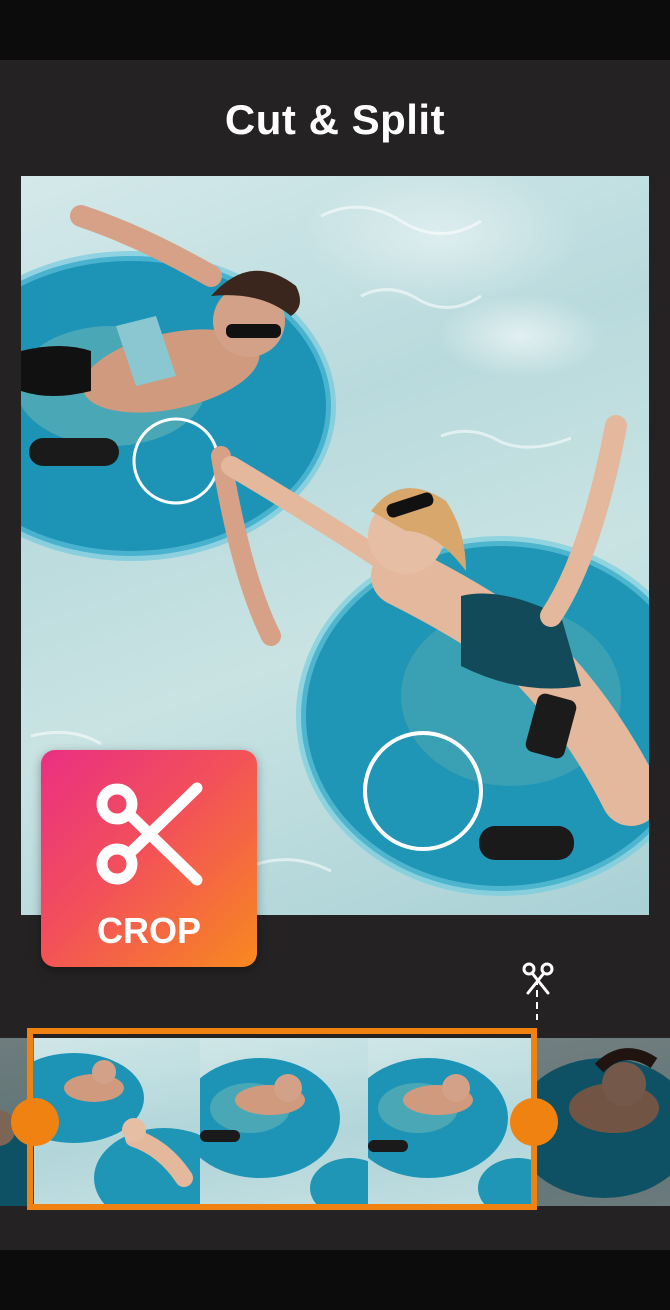  What do you see at coordinates (149, 834) in the screenshot?
I see `scissors-icon` at bounding box center [149, 834].